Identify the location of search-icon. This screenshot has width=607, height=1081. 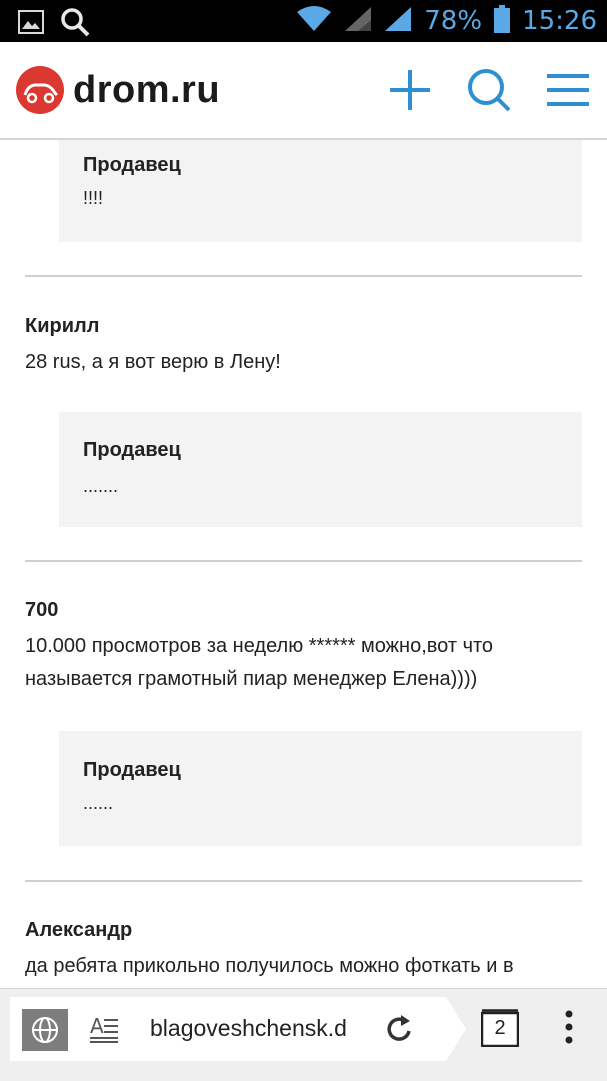
(489, 92).